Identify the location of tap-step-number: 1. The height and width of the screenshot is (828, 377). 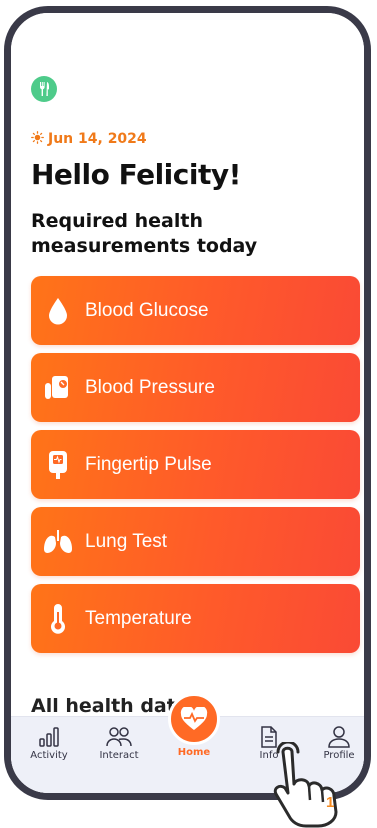
(330, 802).